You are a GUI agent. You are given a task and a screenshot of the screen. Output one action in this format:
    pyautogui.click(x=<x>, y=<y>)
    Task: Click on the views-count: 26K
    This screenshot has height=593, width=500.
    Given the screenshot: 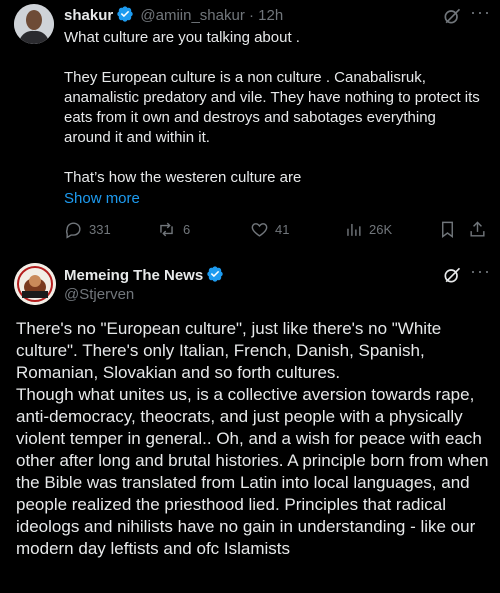 What is the action you would take?
    pyautogui.click(x=381, y=229)
    